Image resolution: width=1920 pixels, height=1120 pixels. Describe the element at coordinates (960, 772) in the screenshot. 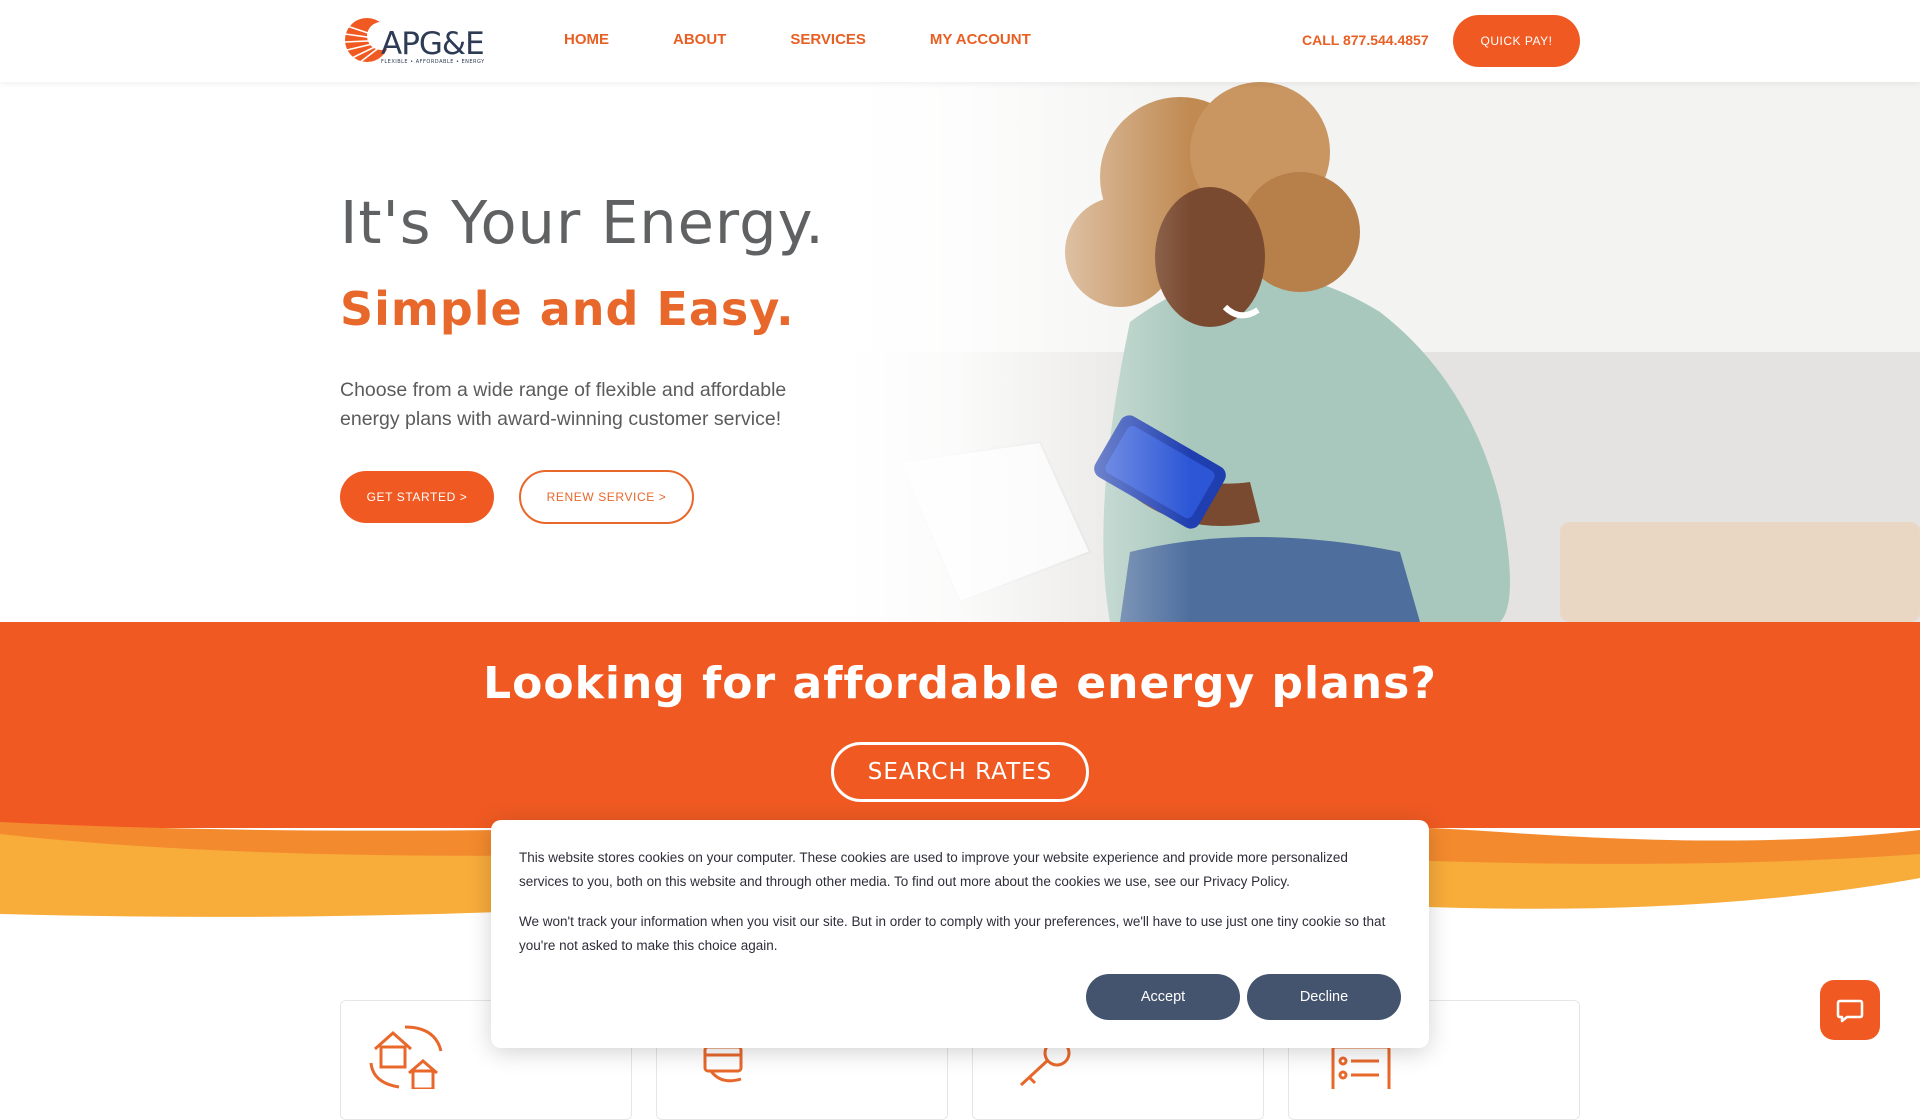

I see `search-rates-button: SEARCH RATES` at that location.